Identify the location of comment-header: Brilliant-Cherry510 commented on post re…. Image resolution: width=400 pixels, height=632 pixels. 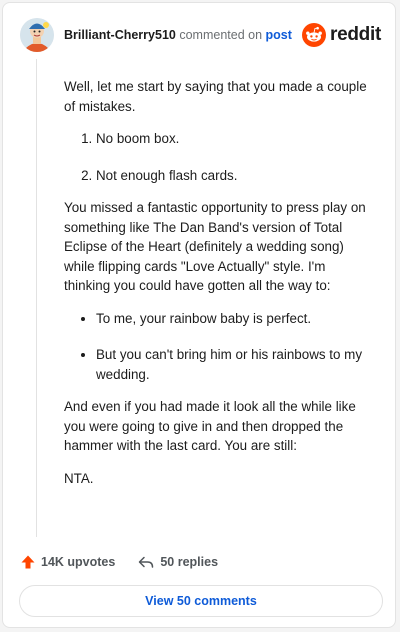
(200, 35).